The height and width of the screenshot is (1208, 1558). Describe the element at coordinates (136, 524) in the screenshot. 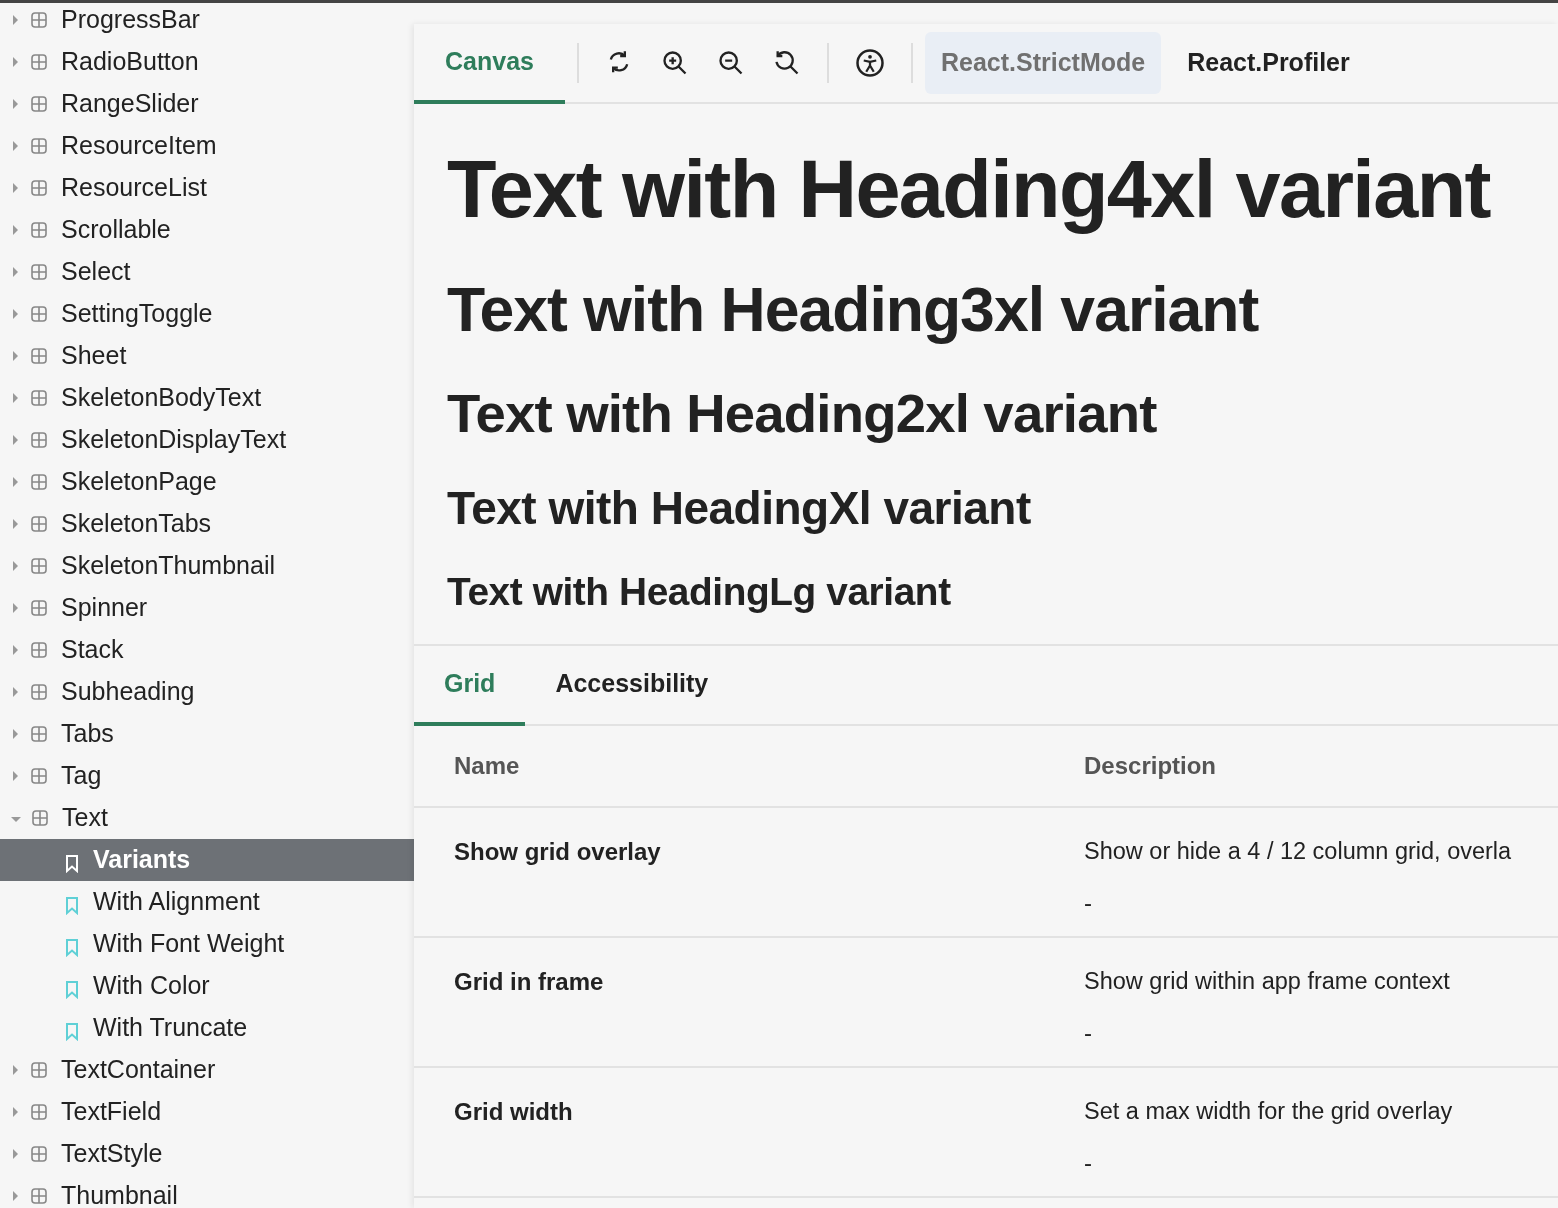

I see `sidebar-item: SkeletonTabs` at that location.